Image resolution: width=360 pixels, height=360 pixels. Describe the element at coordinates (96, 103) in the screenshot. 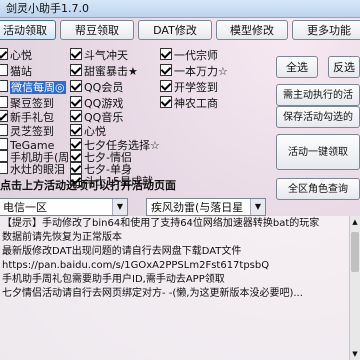

I see `activity-checkbox: QQ游戏` at that location.